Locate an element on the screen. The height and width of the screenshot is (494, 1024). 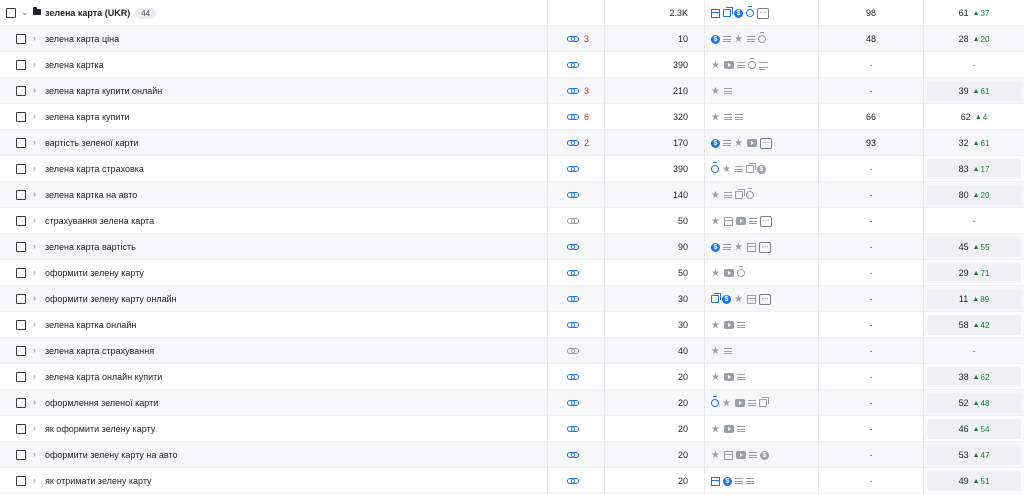
keyword-text: зелена картка на авто is located at coordinates (91, 195).